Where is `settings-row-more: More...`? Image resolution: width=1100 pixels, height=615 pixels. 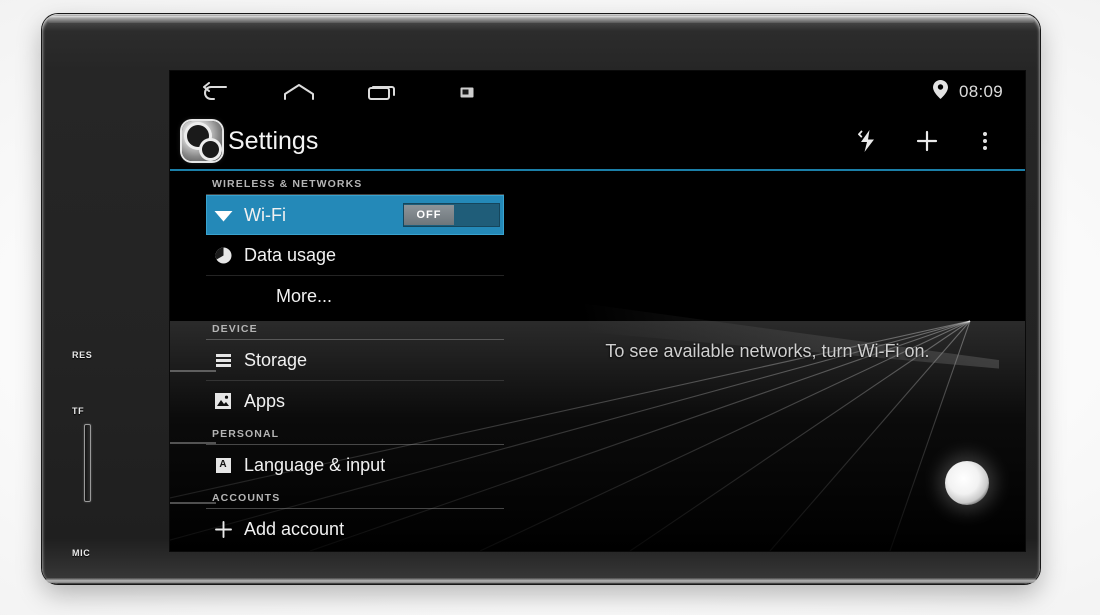 settings-row-more: More... is located at coordinates (355, 296).